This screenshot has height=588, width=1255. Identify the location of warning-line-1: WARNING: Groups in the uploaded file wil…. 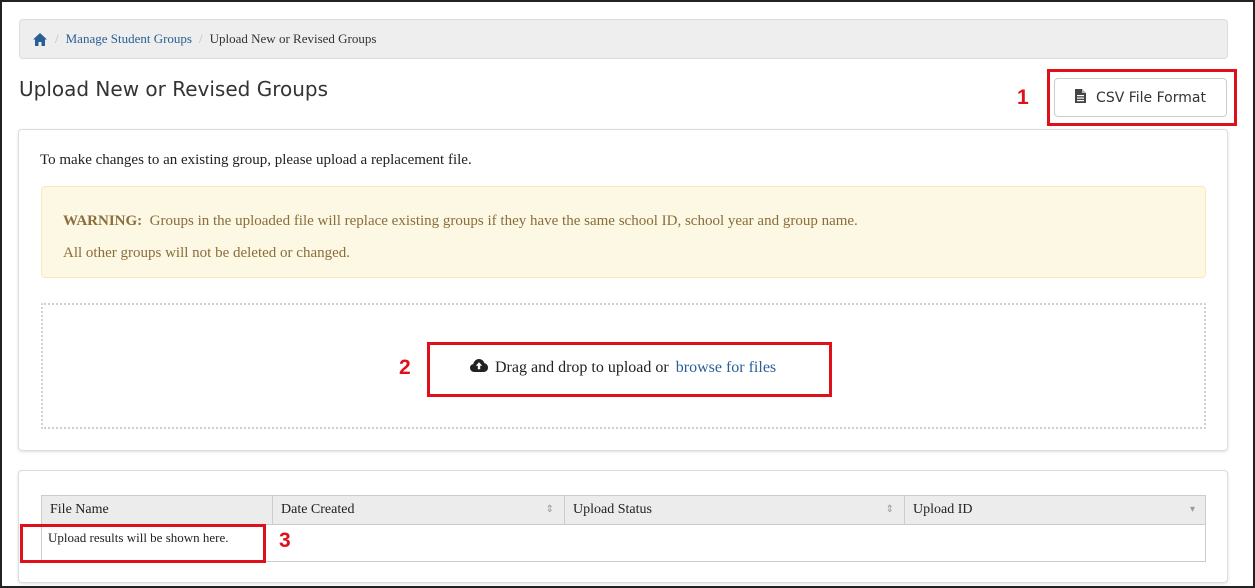
(634, 221).